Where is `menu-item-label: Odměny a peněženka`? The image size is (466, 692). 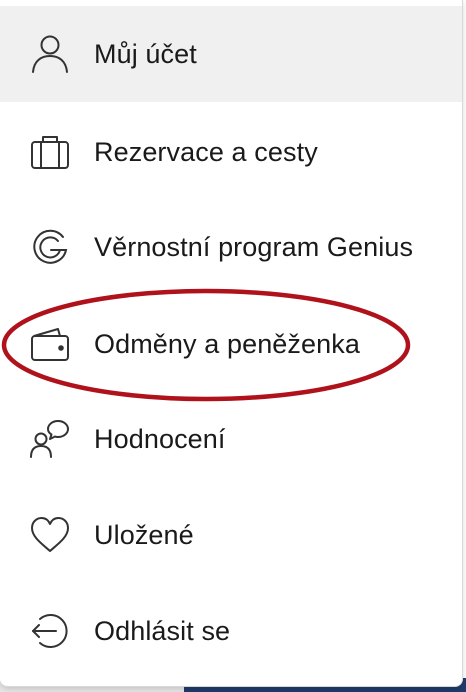 menu-item-label: Odměny a peněženka is located at coordinates (227, 343).